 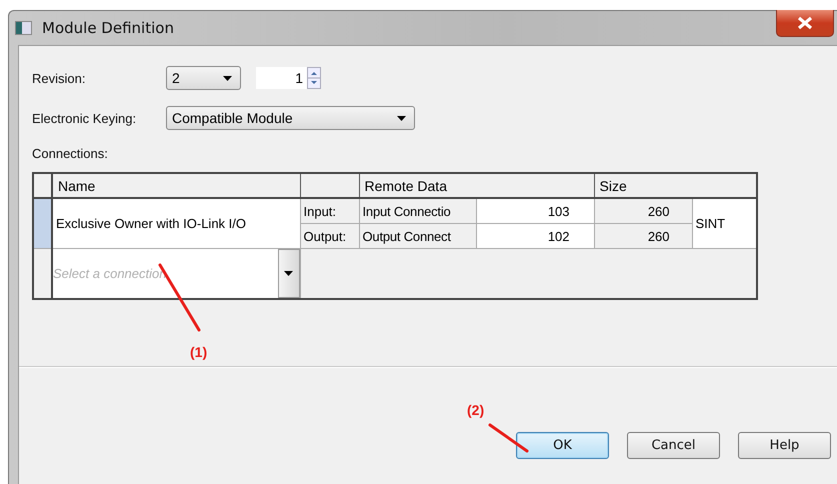 What do you see at coordinates (673, 445) in the screenshot?
I see `dialog-button: Cancel` at bounding box center [673, 445].